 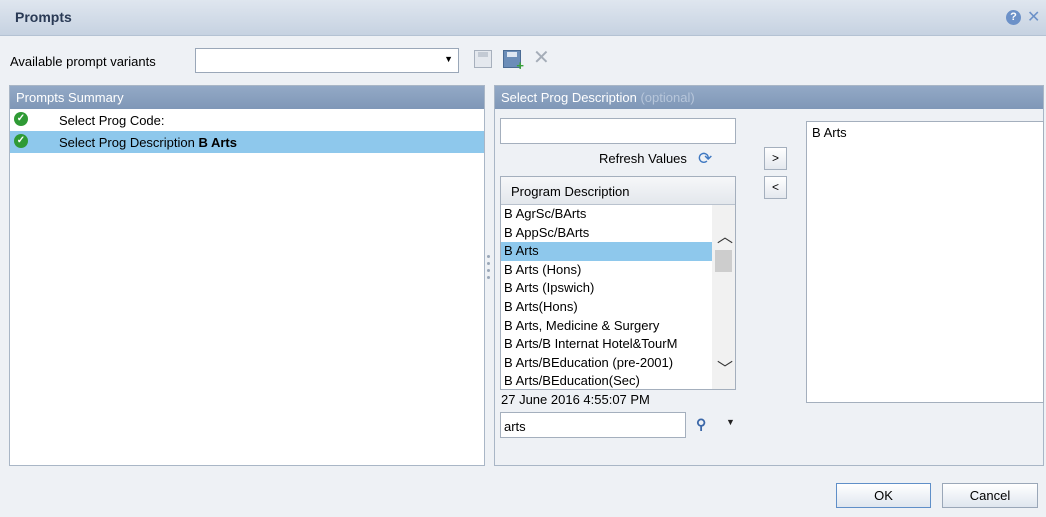 I want to click on list-item: B Arts (Hons), so click(x=606, y=270).